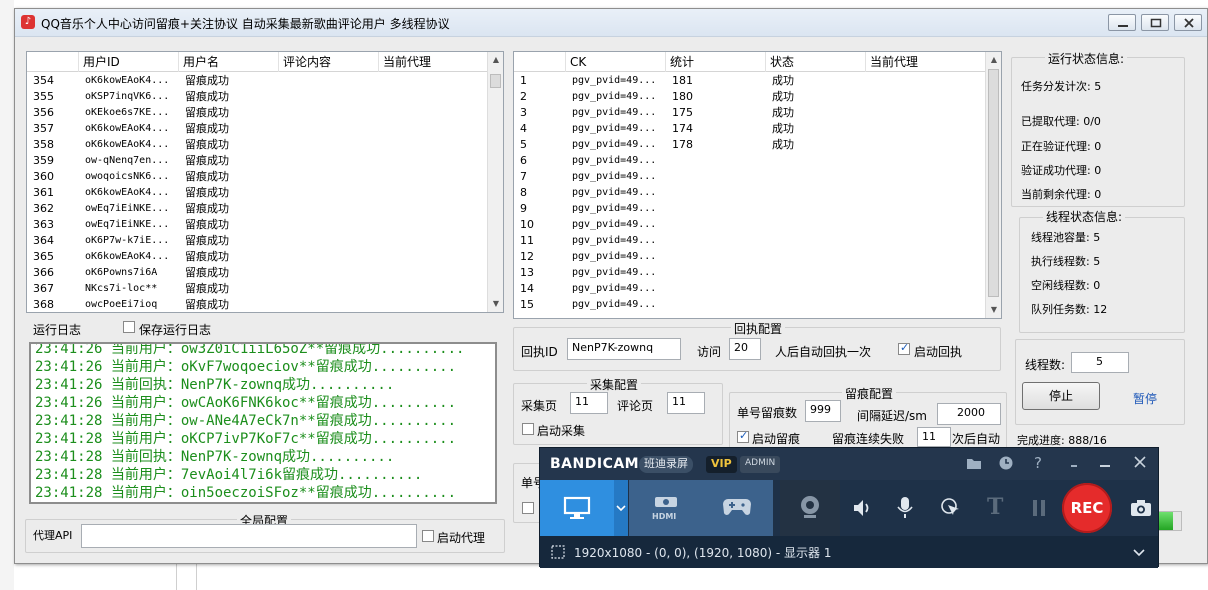 The width and height of the screenshot is (1208, 590). Describe the element at coordinates (329, 62) in the screenshot. I see `column-header: 评论内容` at that location.